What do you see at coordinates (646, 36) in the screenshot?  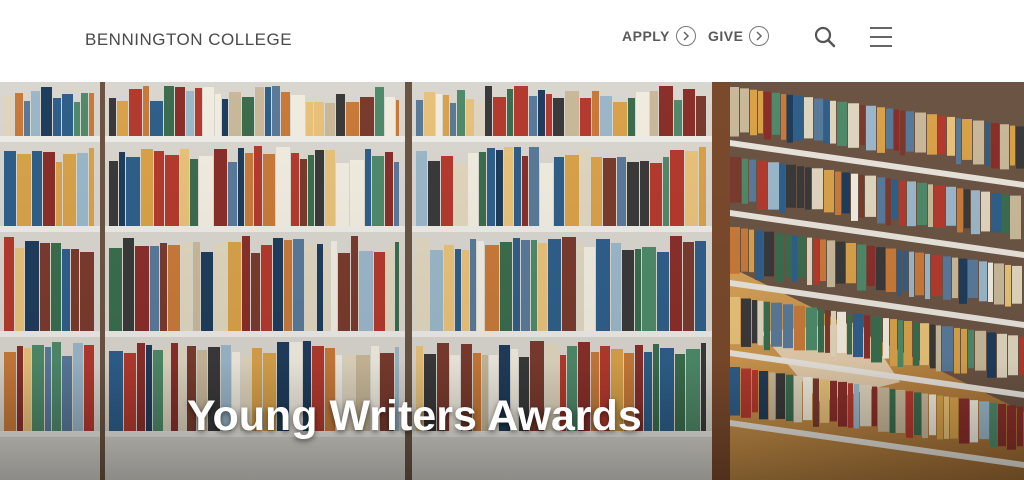 I see `apply-label: APPLY` at bounding box center [646, 36].